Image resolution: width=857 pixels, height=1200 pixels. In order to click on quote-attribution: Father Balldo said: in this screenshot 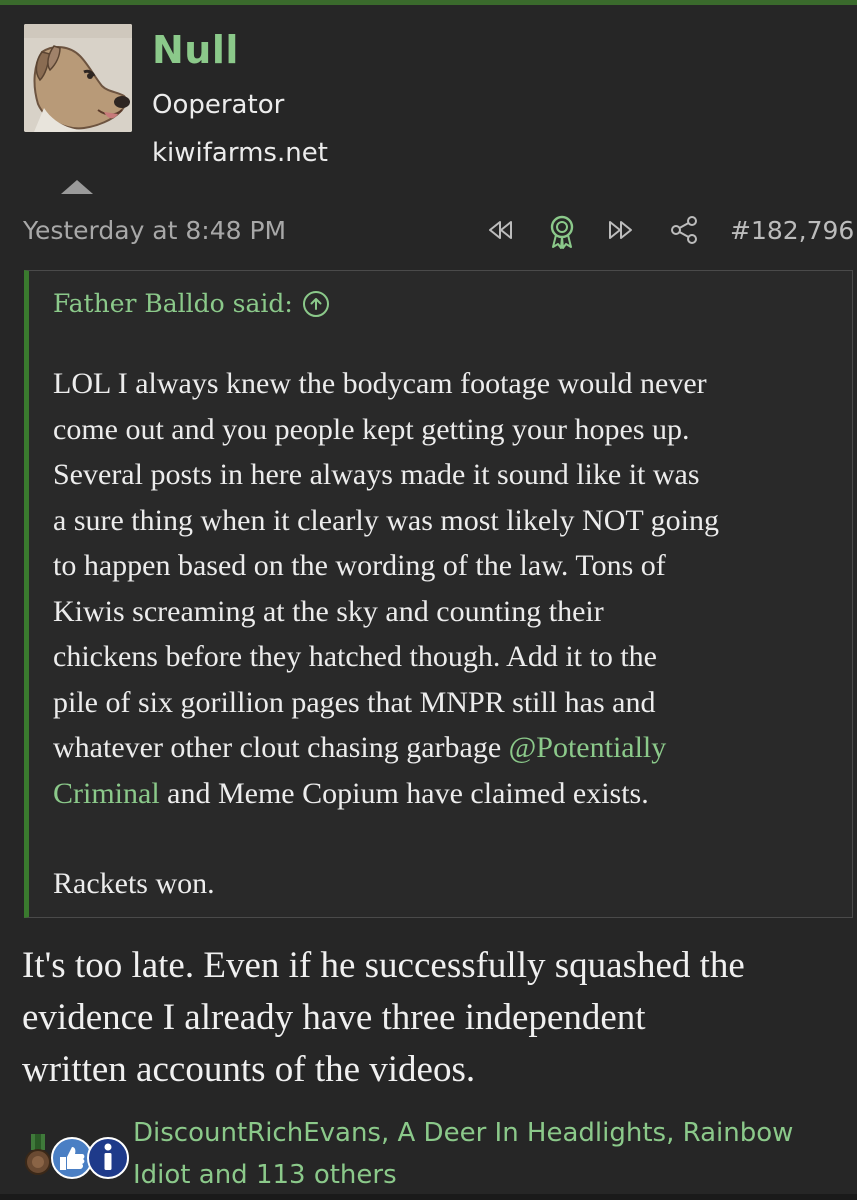, I will do `click(191, 303)`.